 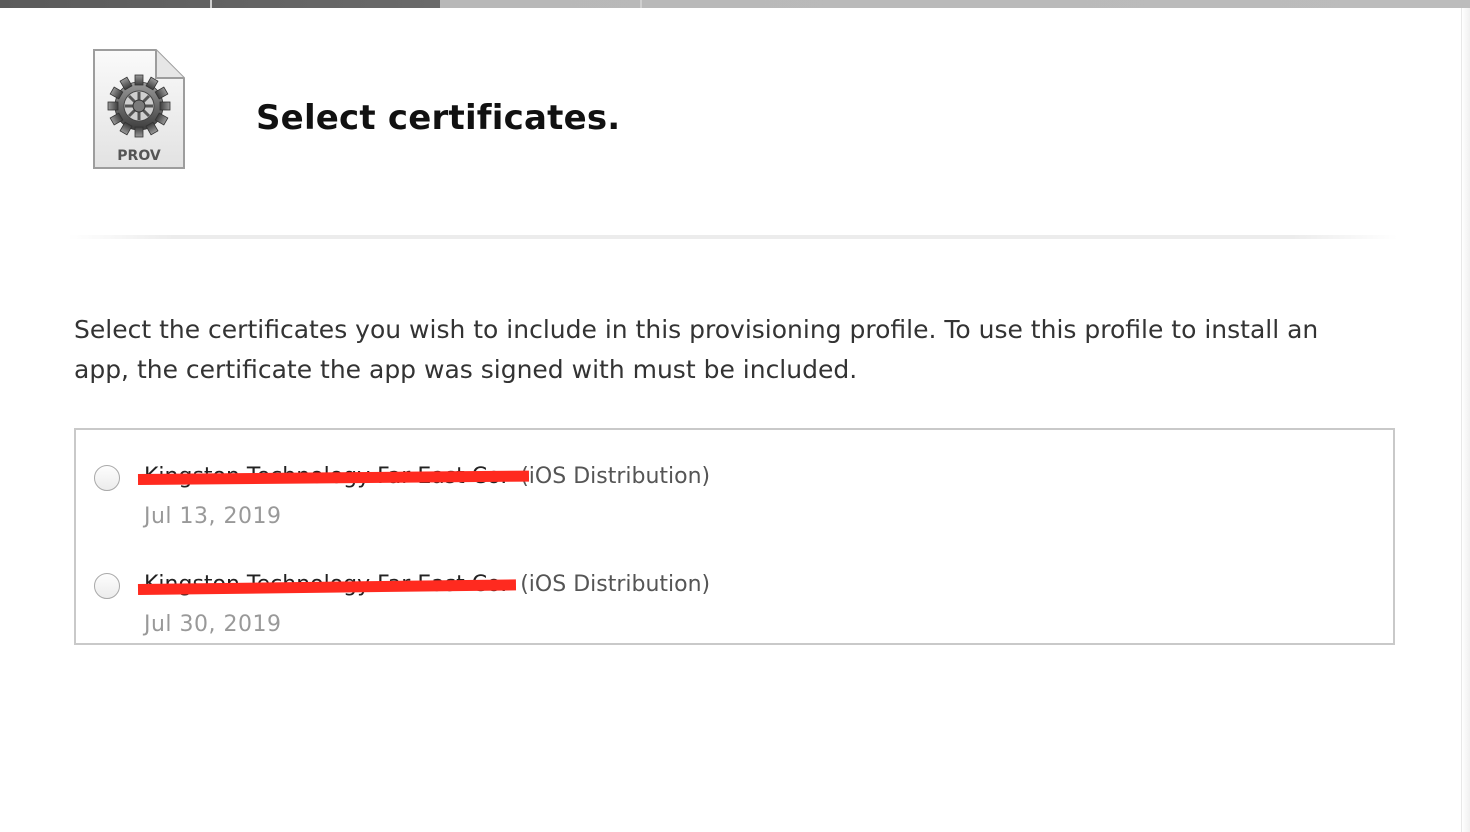 I want to click on prov-icon-label: PROV, so click(x=139, y=156).